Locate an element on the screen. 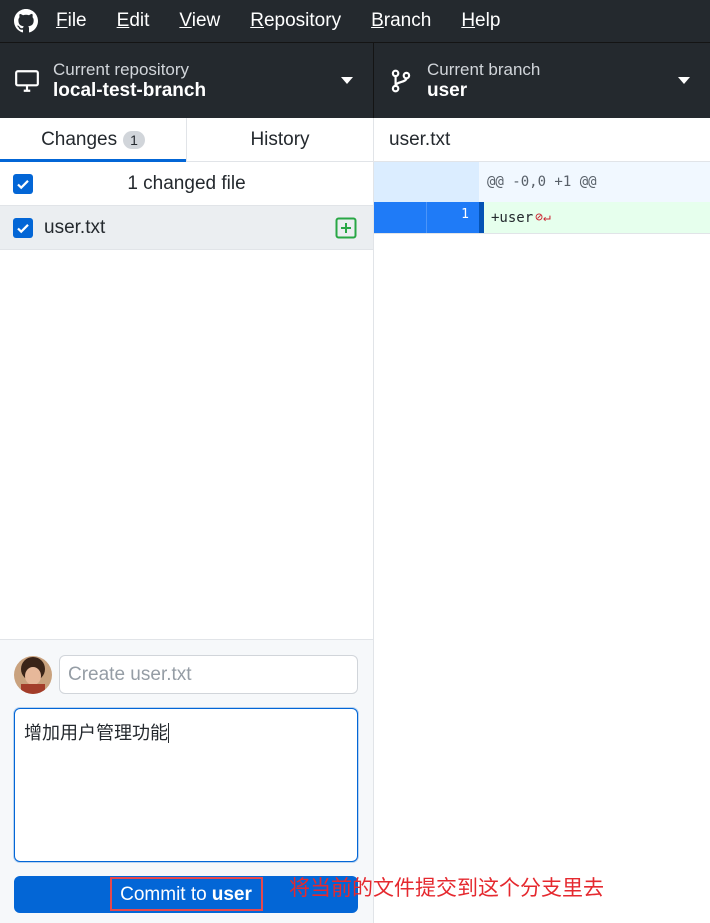 This screenshot has height=923, width=710. old-line-number is located at coordinates (400, 217).